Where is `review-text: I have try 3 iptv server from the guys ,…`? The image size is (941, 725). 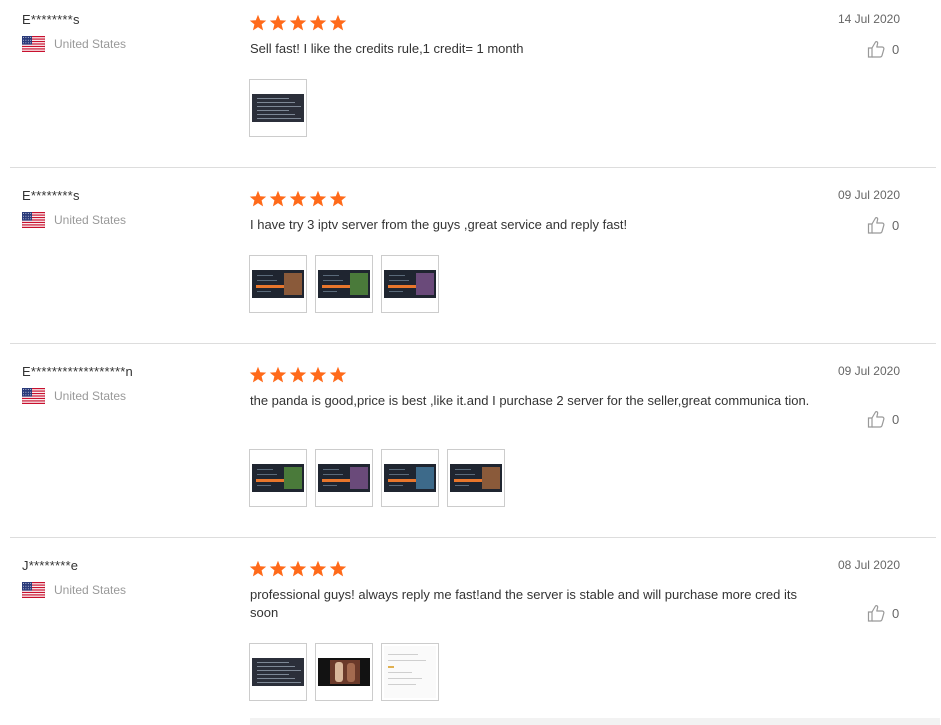 review-text: I have try 3 iptv server from the guys ,… is located at coordinates (439, 224).